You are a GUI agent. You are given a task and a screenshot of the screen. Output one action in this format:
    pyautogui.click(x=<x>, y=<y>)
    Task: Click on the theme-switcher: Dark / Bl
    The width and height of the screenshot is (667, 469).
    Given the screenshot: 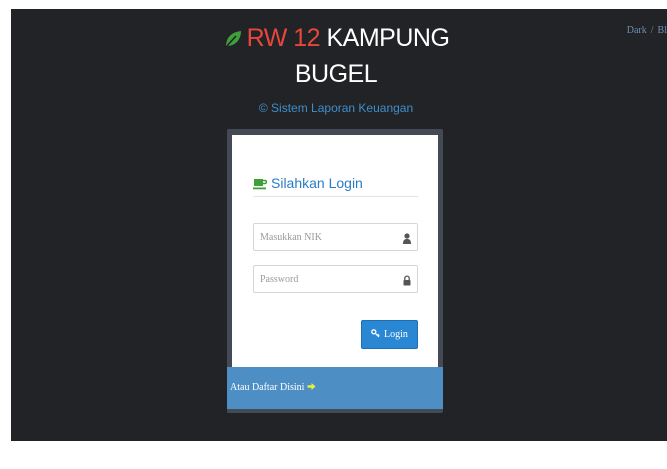 What is the action you would take?
    pyautogui.click(x=647, y=30)
    